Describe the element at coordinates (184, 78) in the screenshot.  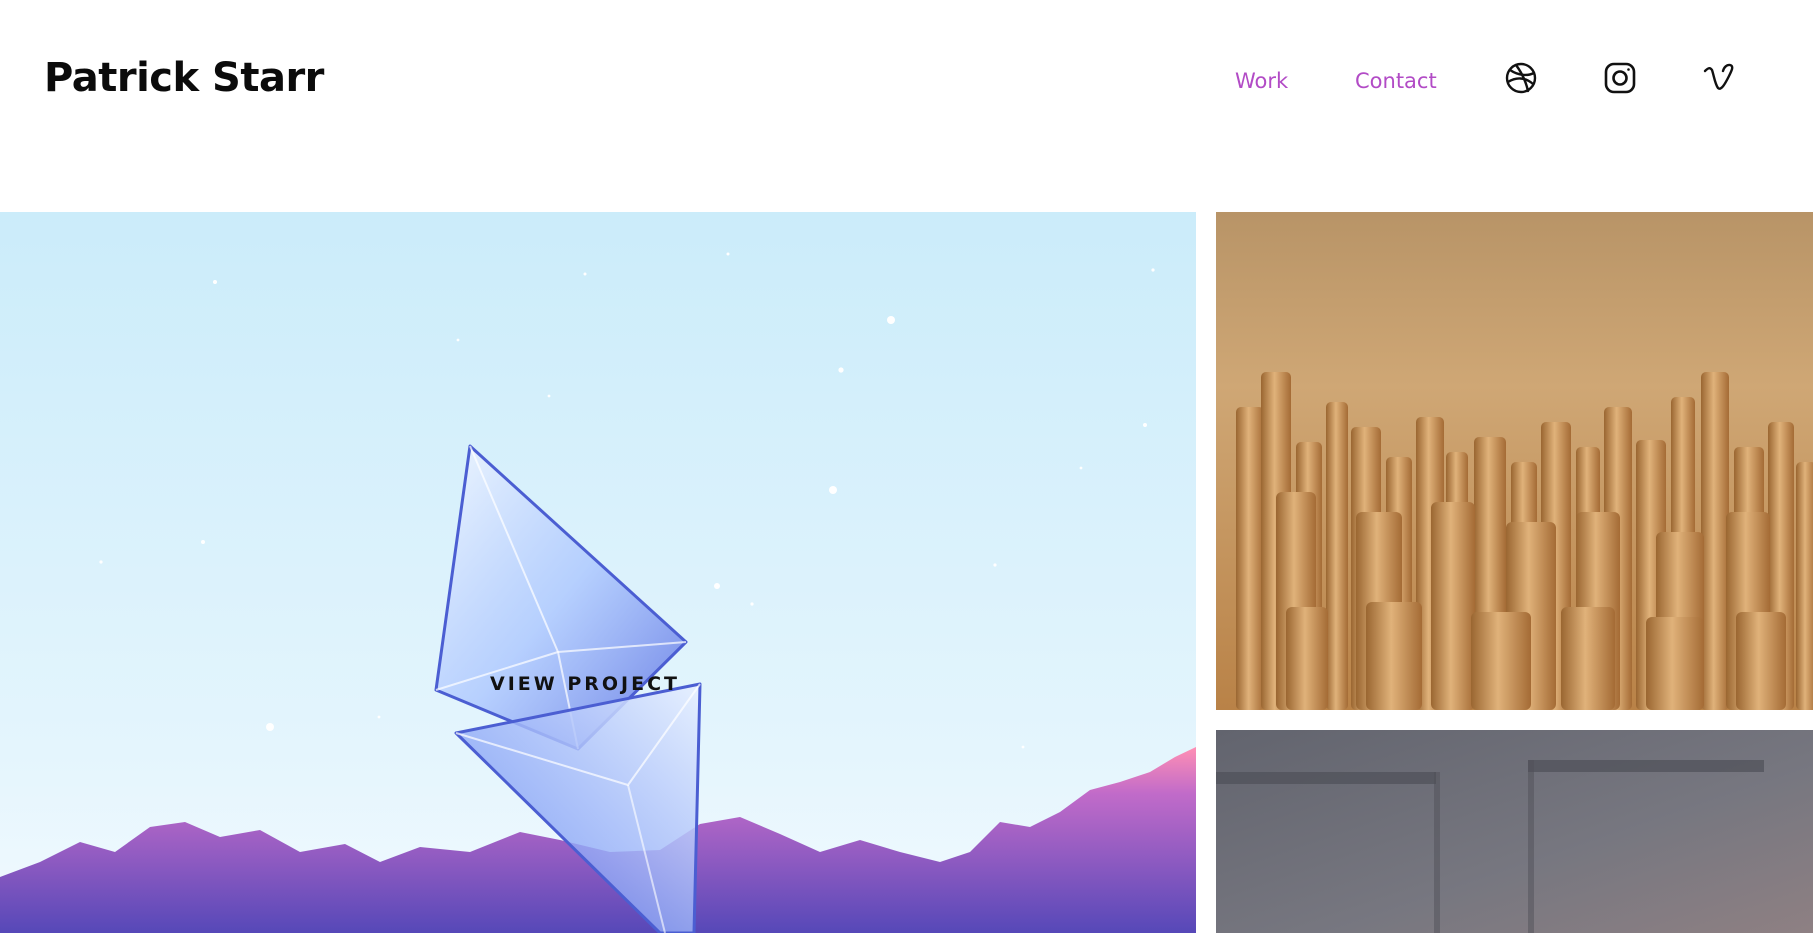
I see `site-logo: Patrick Starr` at that location.